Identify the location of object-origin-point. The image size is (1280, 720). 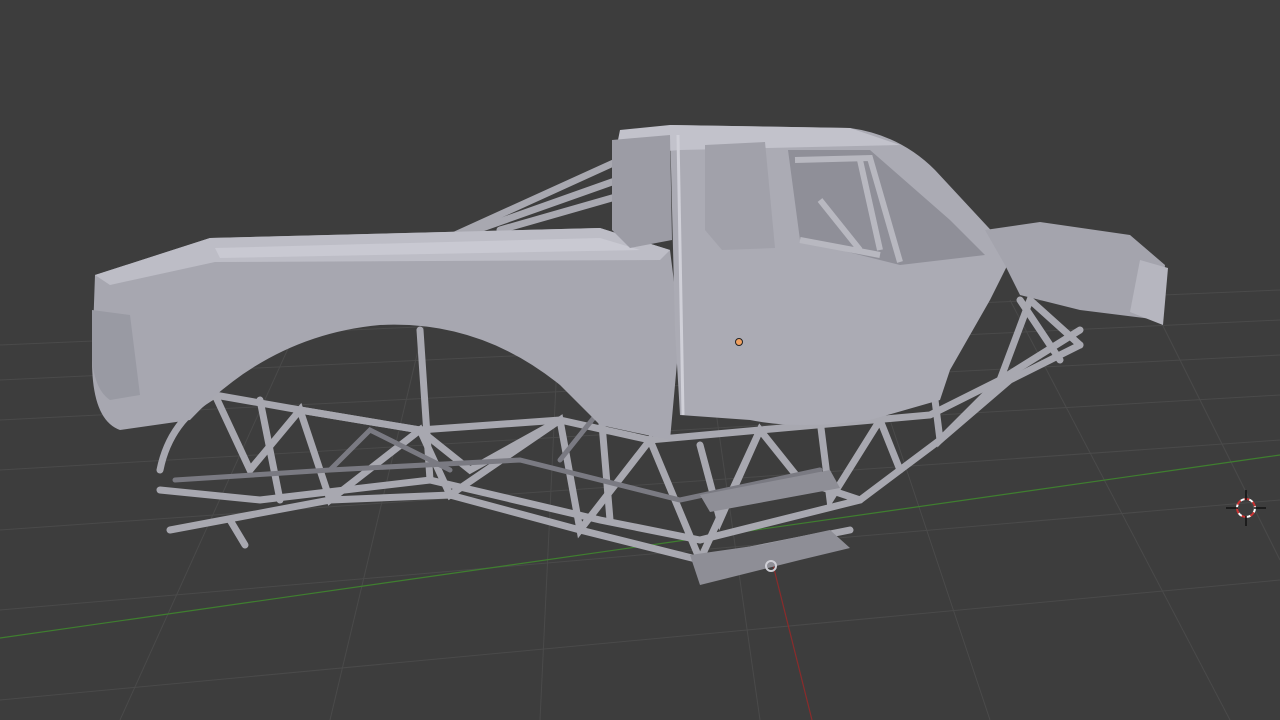
(739, 342).